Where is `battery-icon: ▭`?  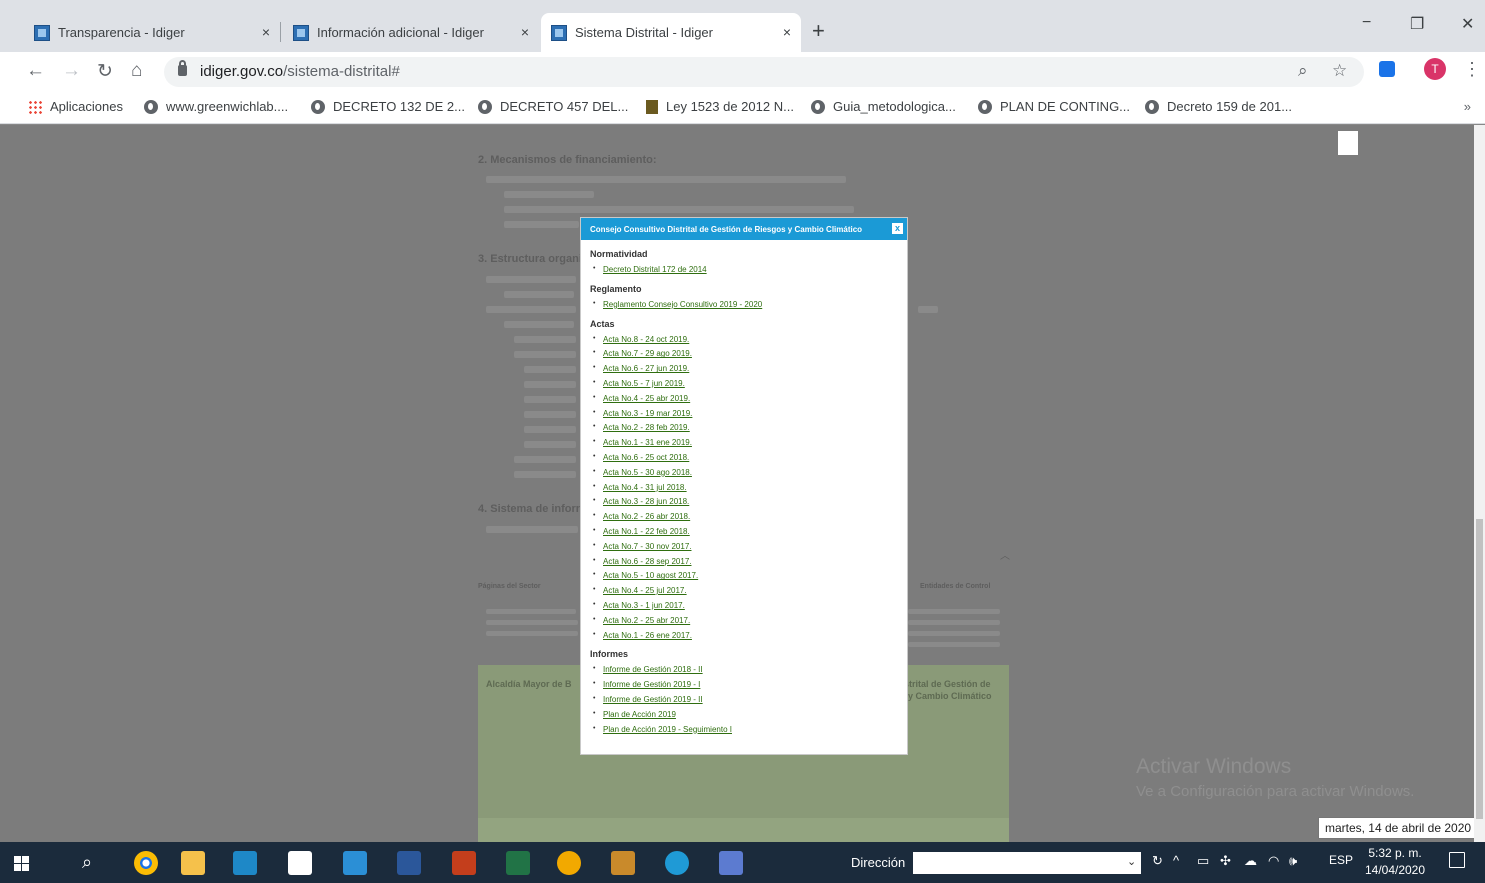 battery-icon: ▭ is located at coordinates (1203, 861).